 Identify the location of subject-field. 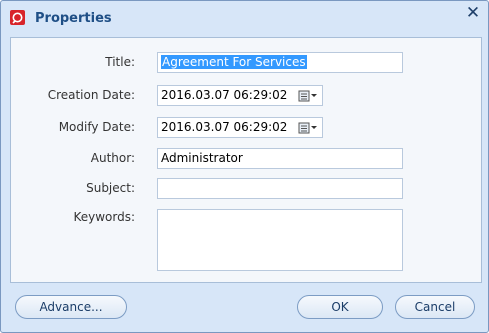
(280, 188).